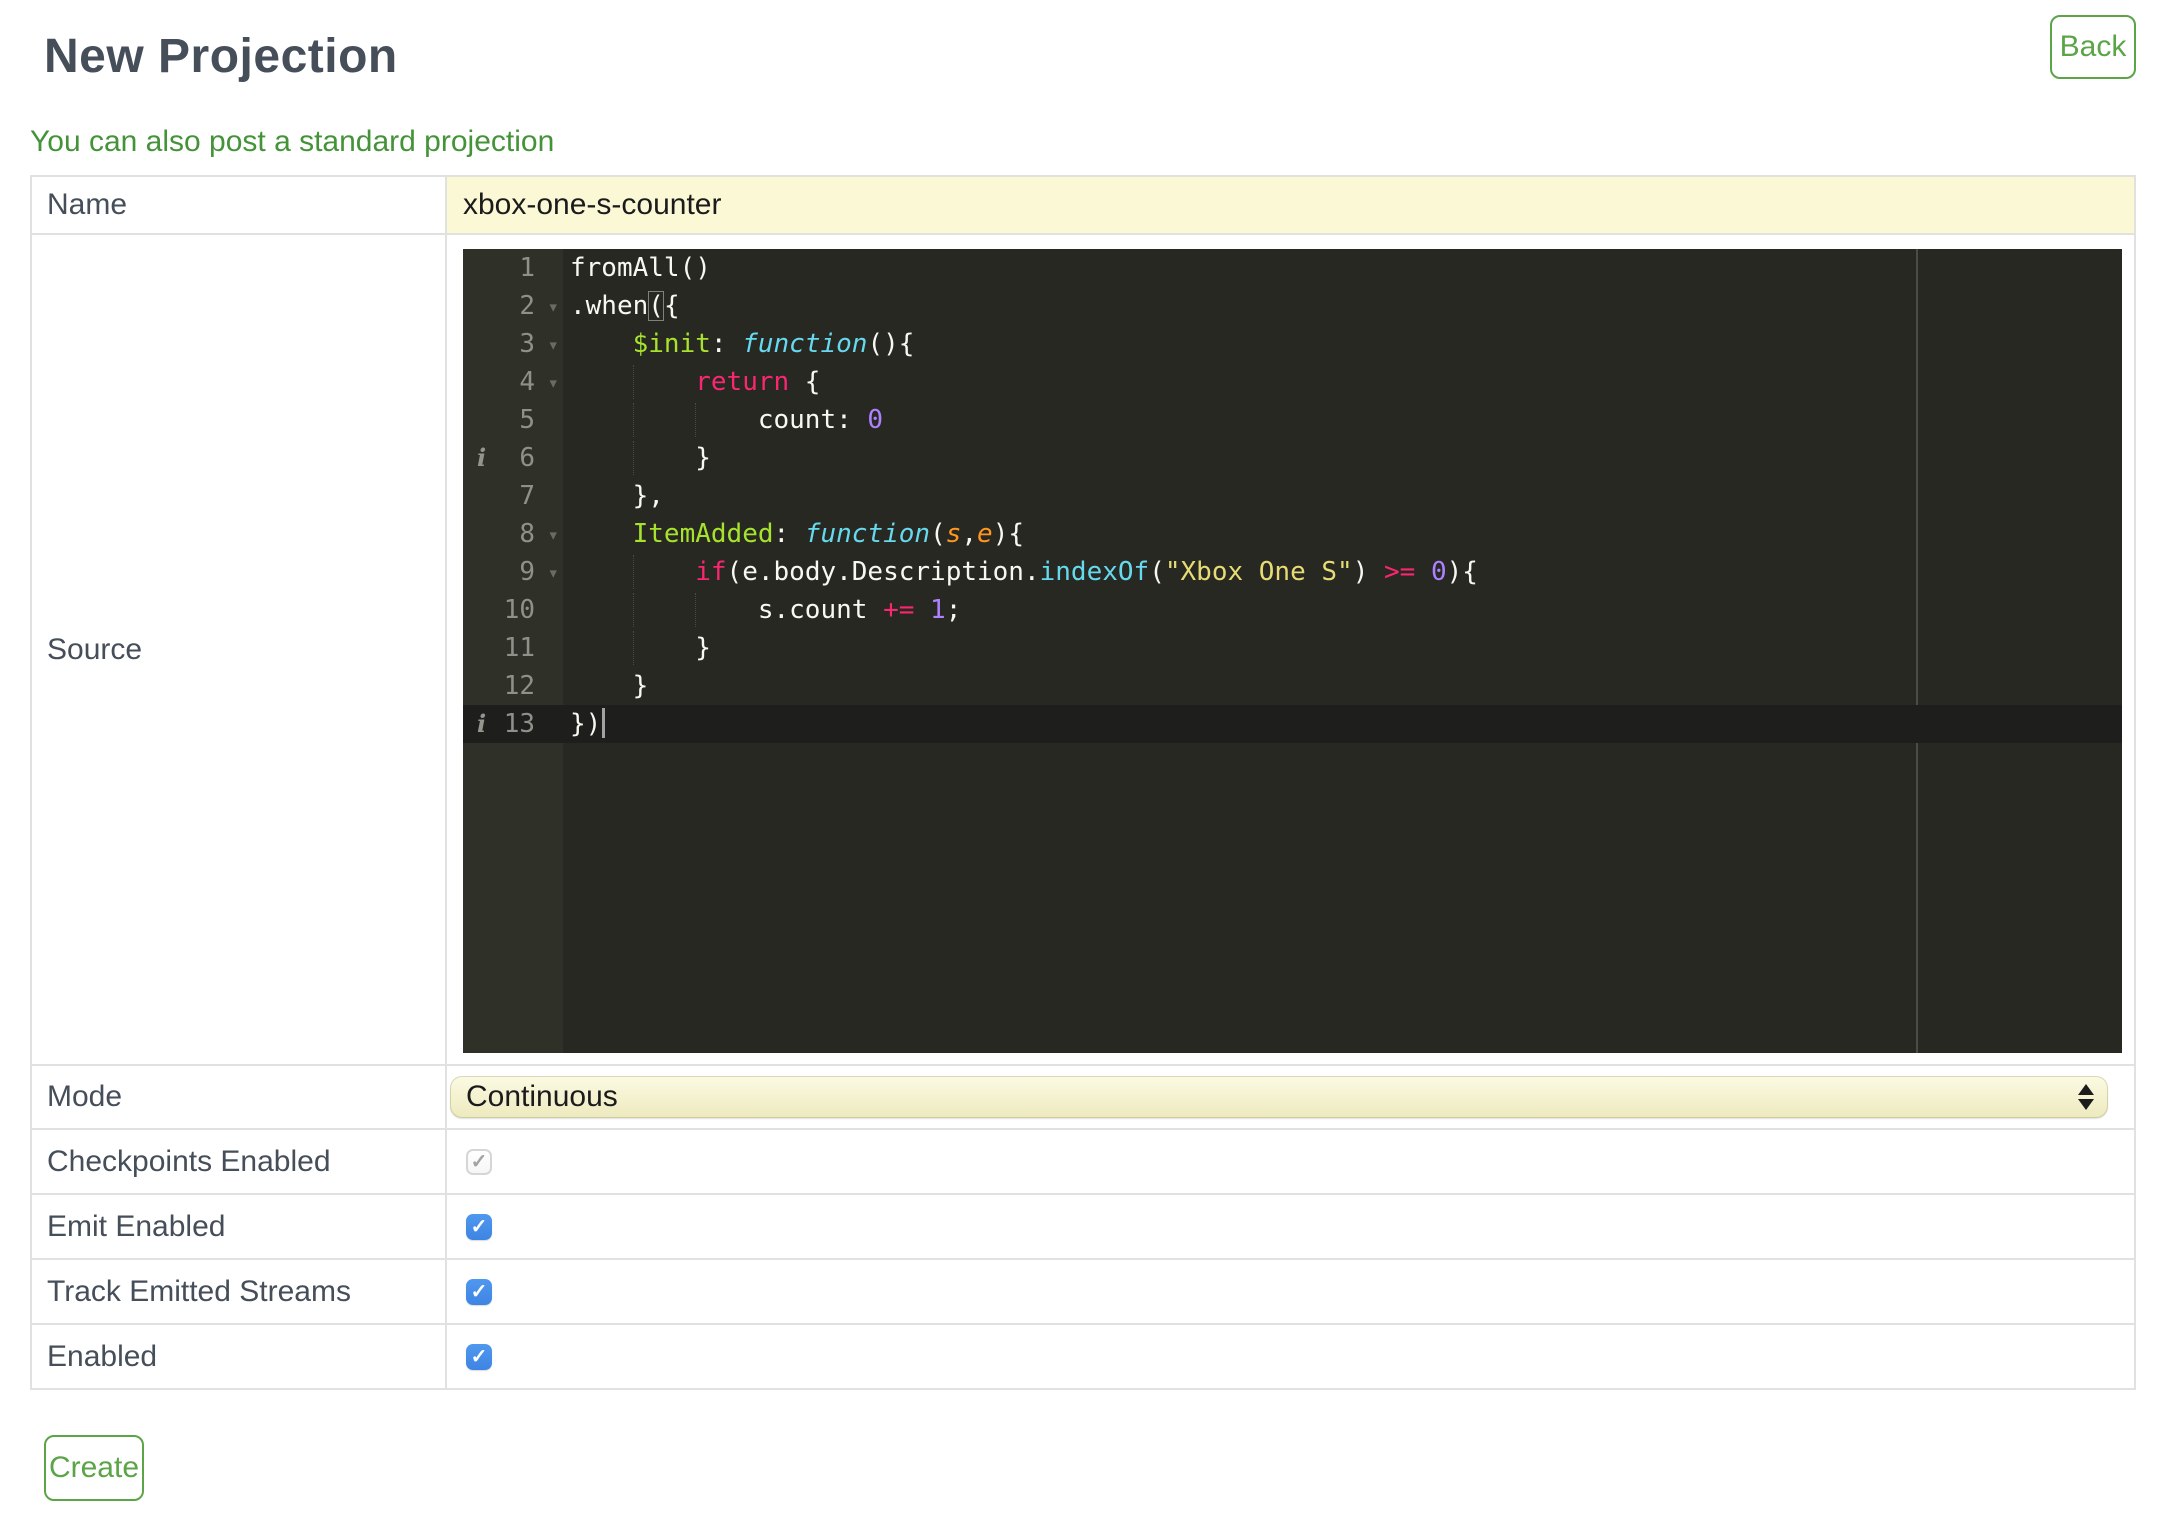 The width and height of the screenshot is (2166, 1513). Describe the element at coordinates (238, 1097) in the screenshot. I see `mode-label: Mode` at that location.